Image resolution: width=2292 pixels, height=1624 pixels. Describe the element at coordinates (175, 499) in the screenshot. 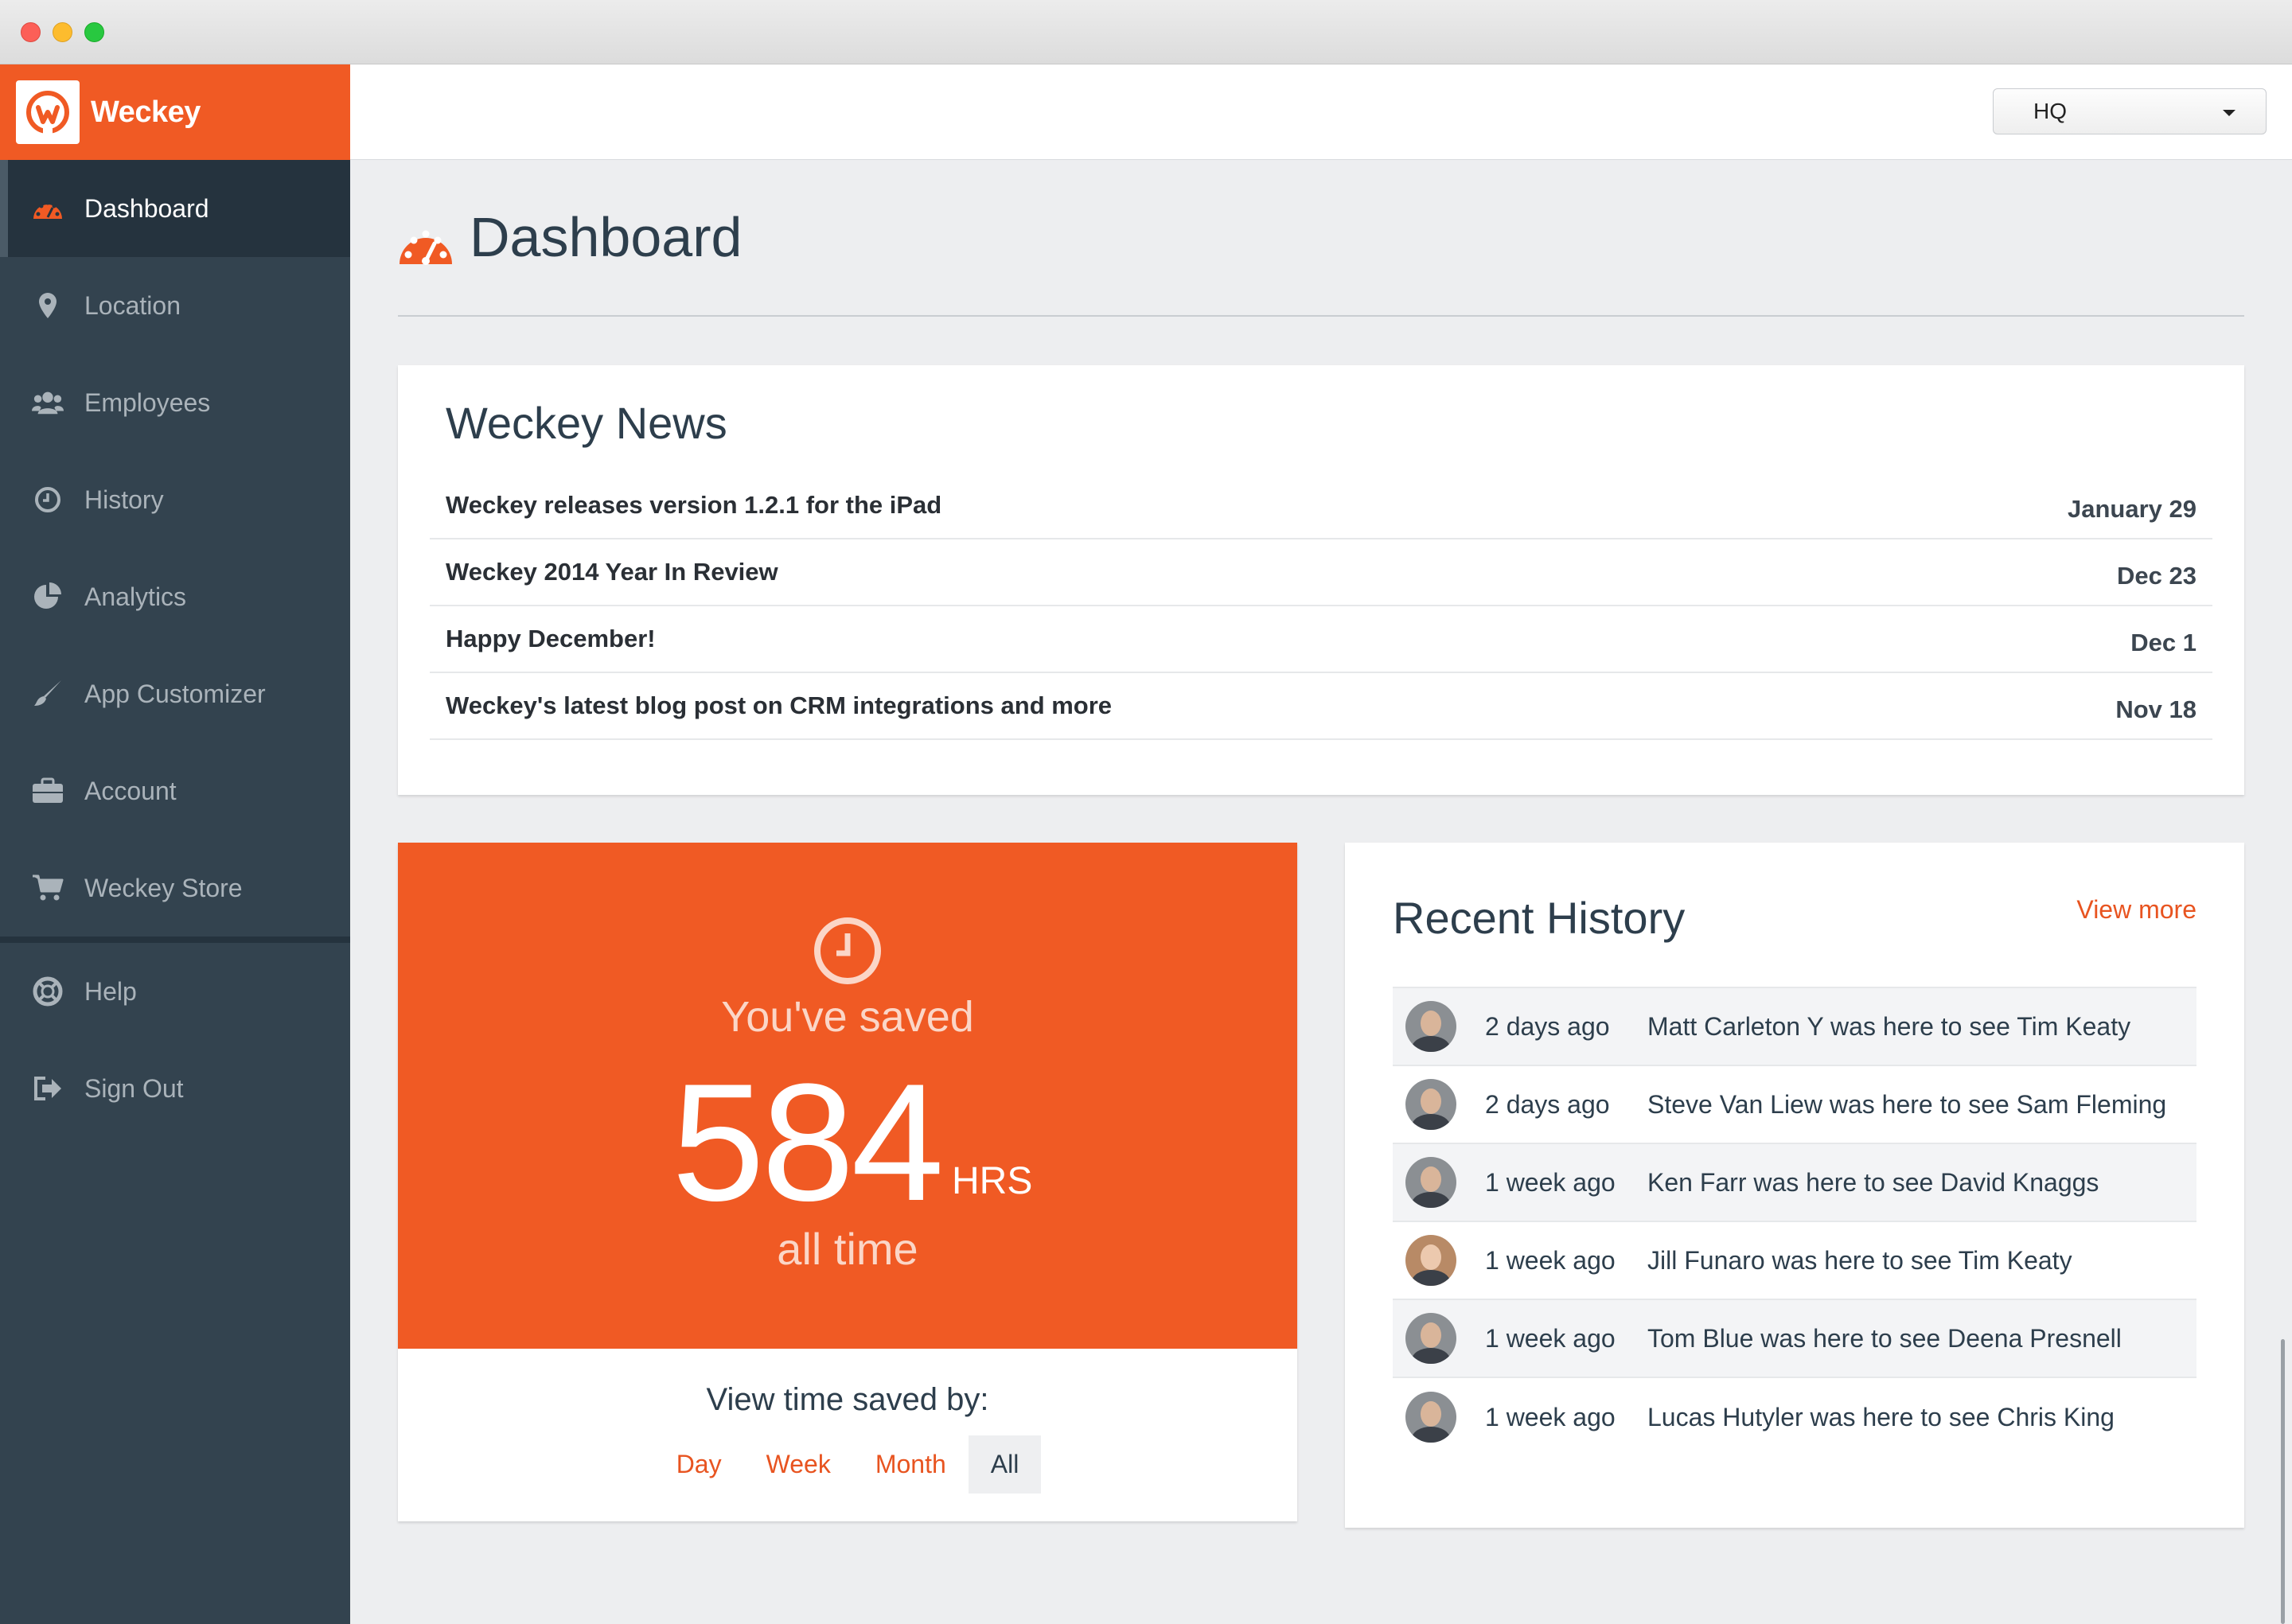

I see `sidebar-item-history: History` at that location.